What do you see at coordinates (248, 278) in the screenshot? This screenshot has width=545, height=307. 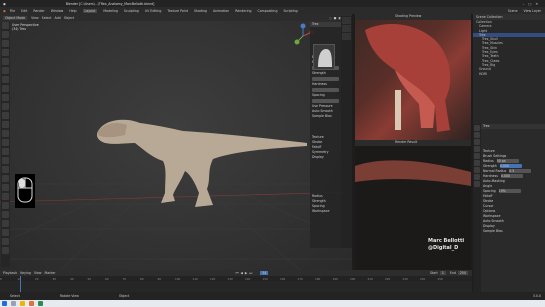 I see `timeline-tick: 140` at bounding box center [248, 278].